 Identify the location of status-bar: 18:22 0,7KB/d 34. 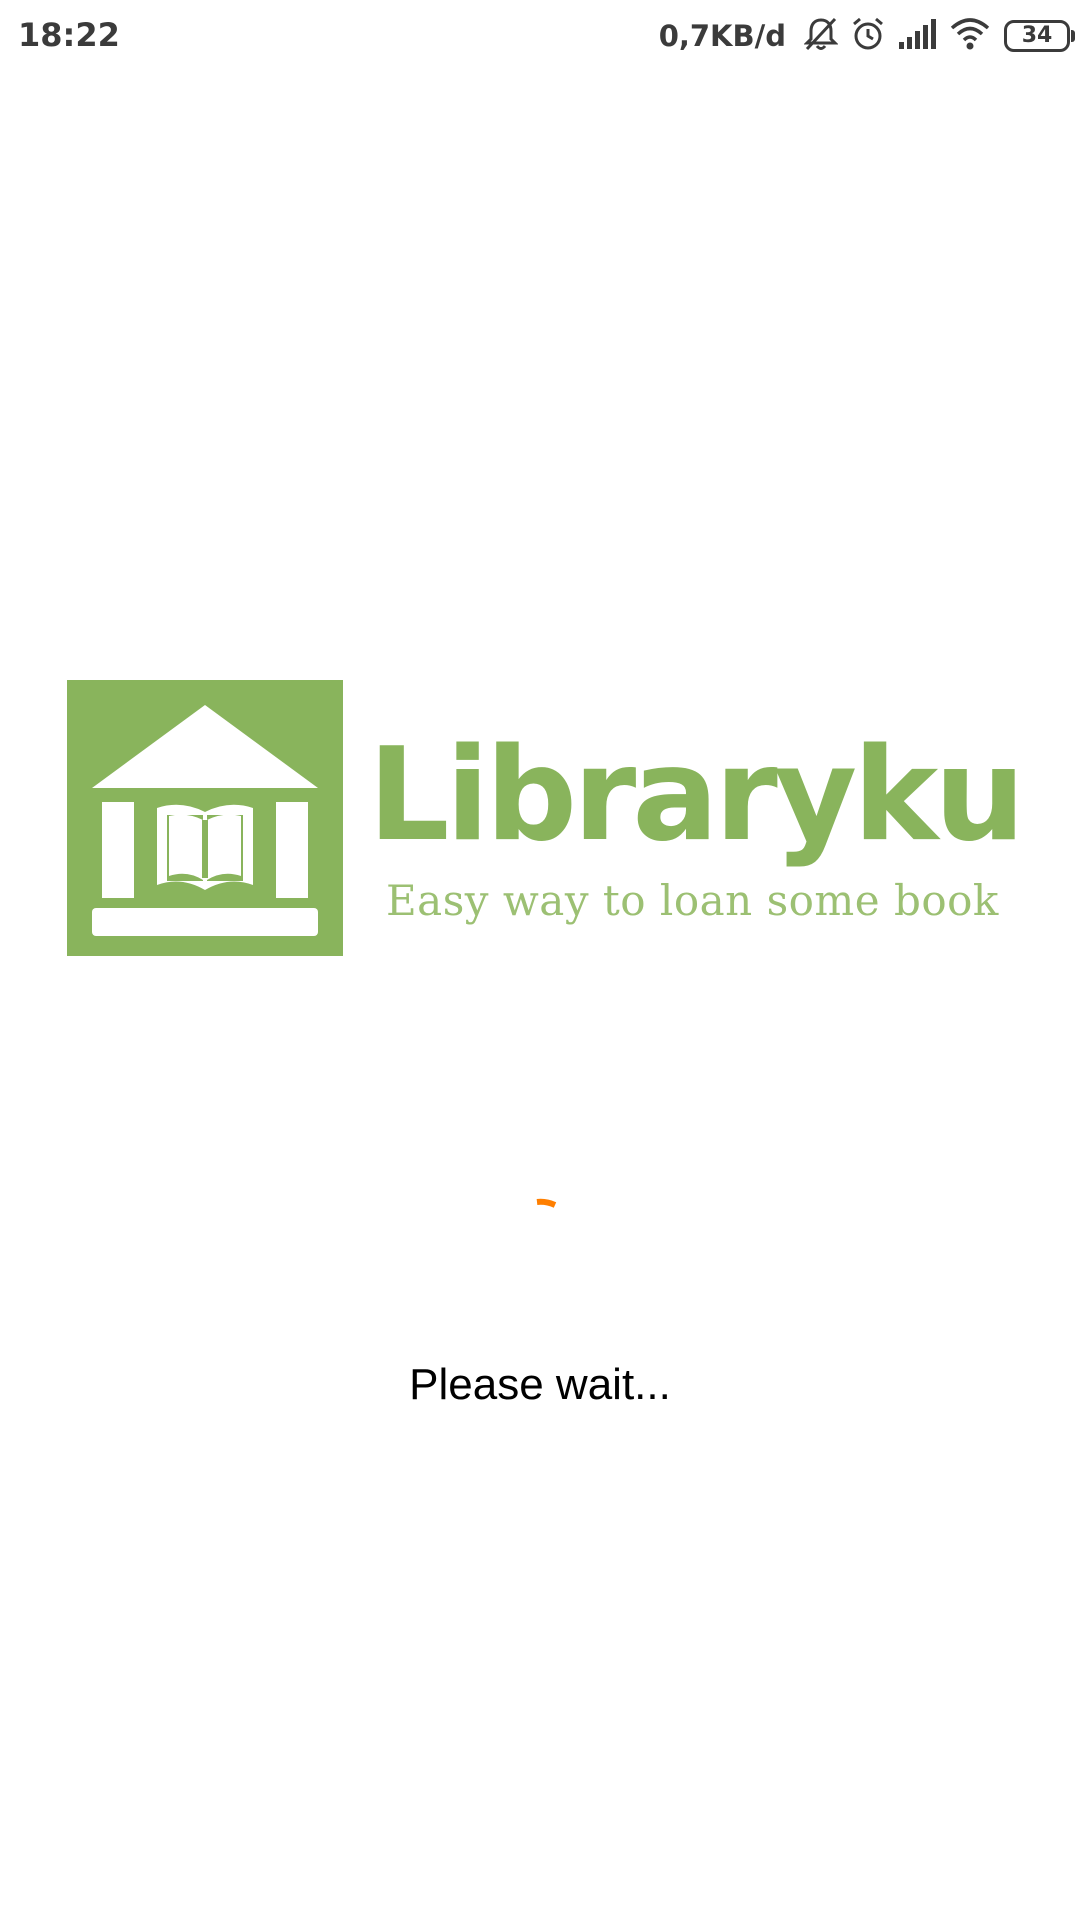
(540, 37).